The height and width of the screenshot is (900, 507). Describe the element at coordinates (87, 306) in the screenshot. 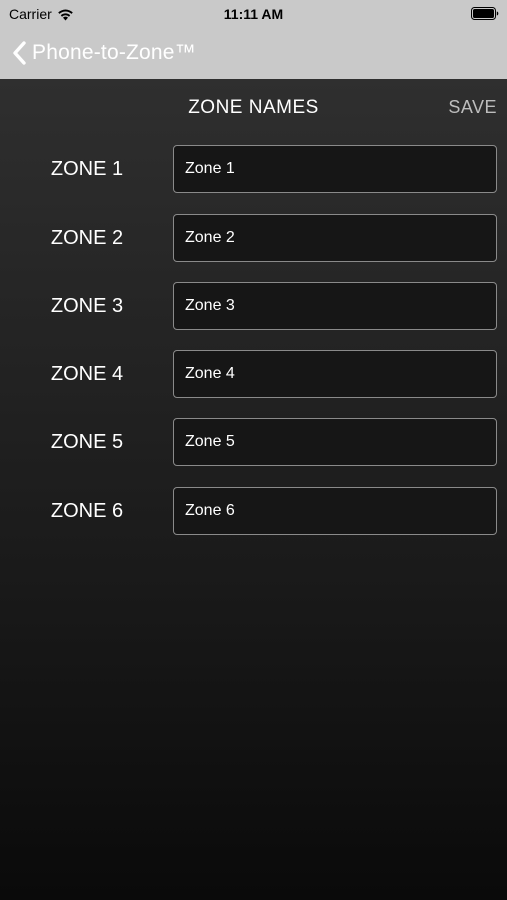

I see `zone-3-label: ZONE 3` at that location.